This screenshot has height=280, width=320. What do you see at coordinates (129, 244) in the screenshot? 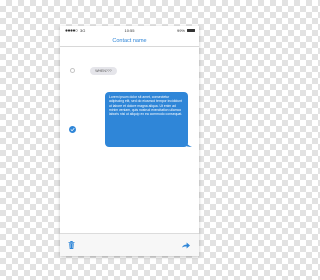
I see `bottom-toolbar` at bounding box center [129, 244].